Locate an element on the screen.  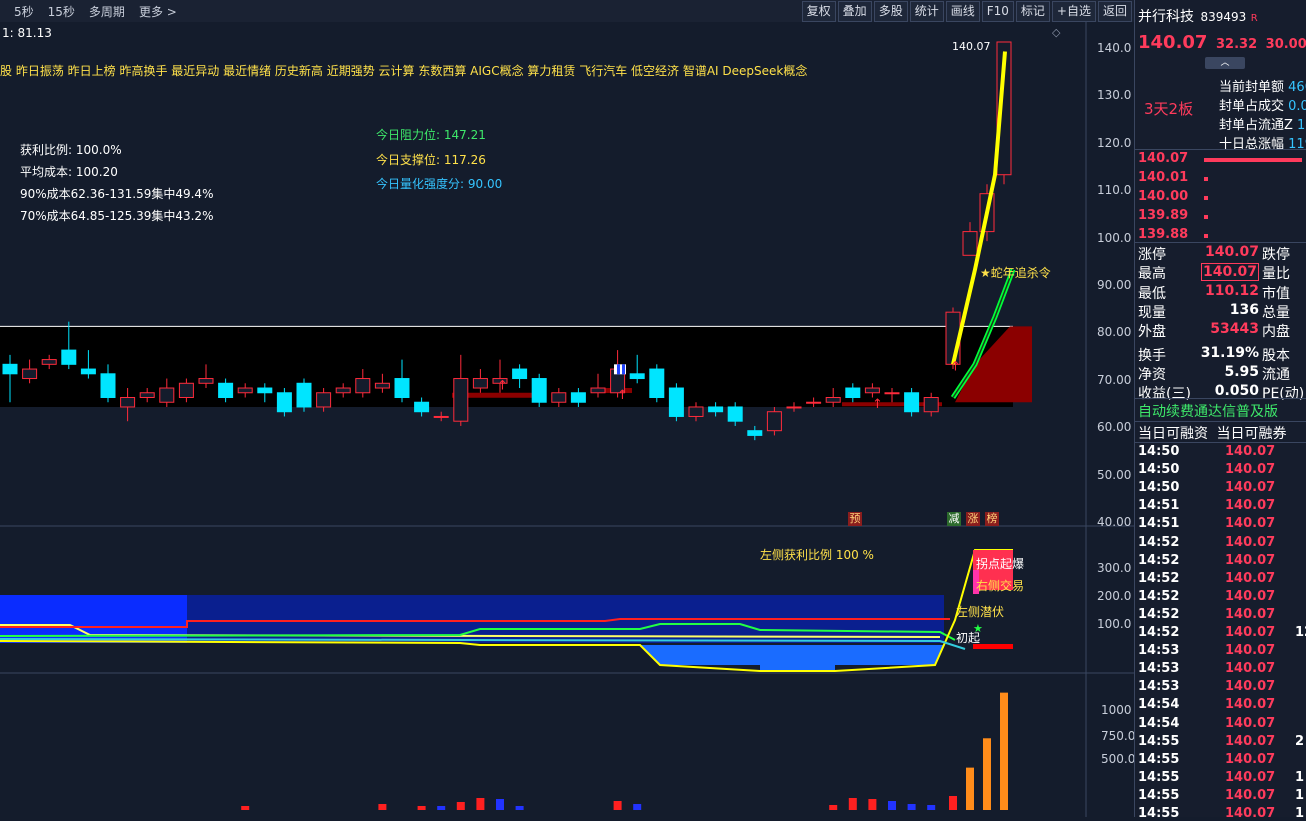
stat-value: 0.050 is located at coordinates (1236, 391).